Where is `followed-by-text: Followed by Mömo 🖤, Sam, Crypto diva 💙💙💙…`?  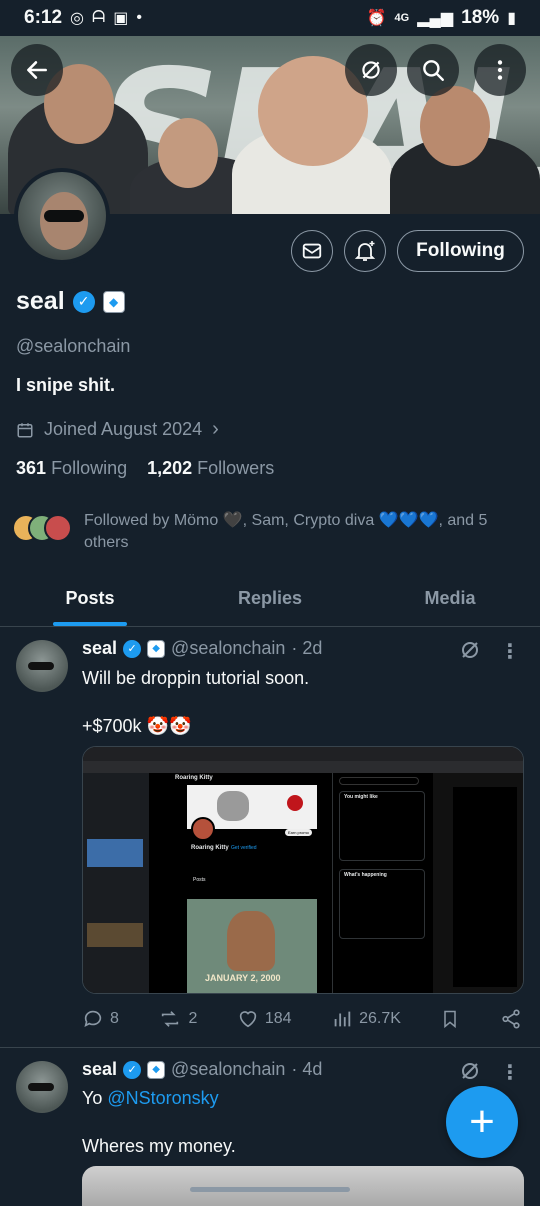
followed-by-text: Followed by Mömo 🖤, Sam, Crypto diva 💙💙💙… is located at coordinates (286, 531).